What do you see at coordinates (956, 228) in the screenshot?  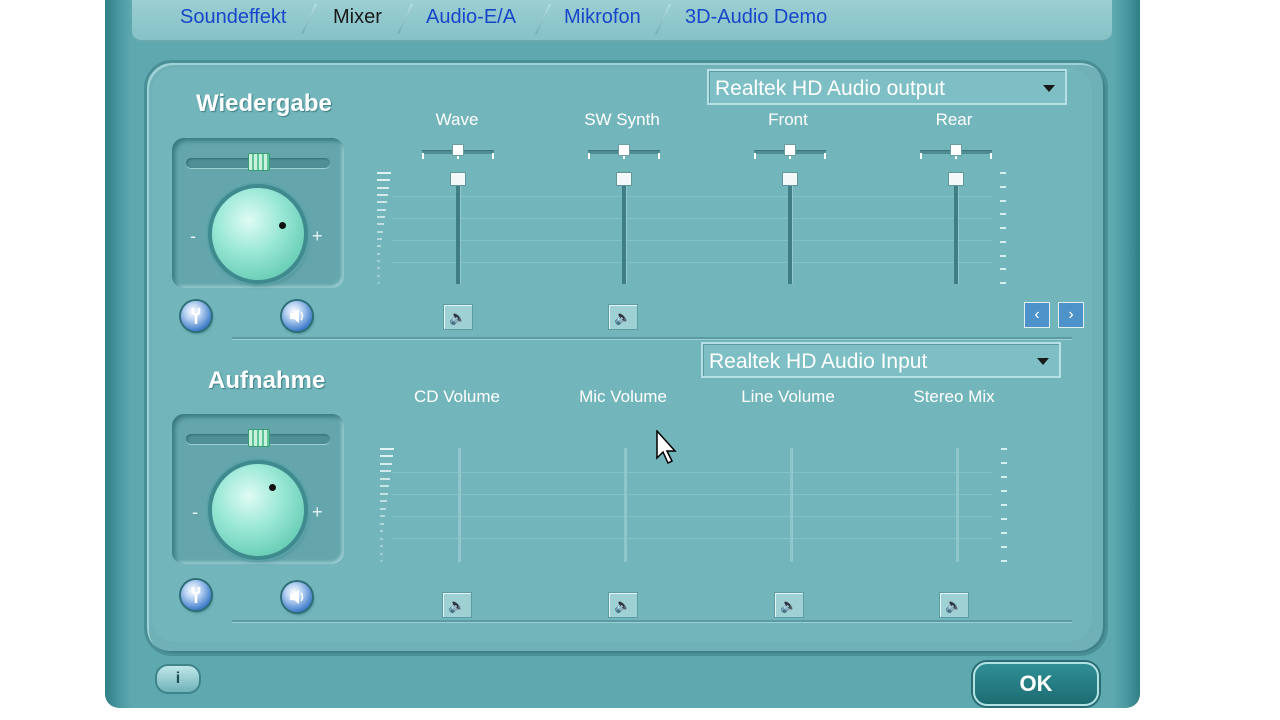 I see `rear-volume-slider` at bounding box center [956, 228].